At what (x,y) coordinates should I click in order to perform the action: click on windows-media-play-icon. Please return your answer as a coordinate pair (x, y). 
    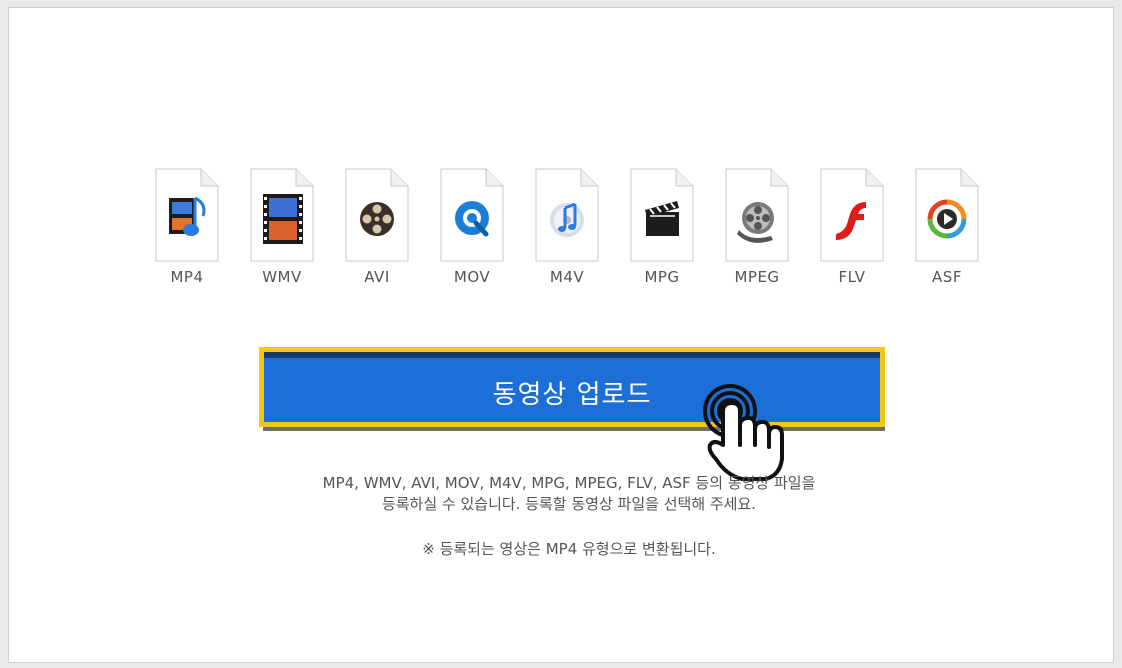
    Looking at the image, I should click on (947, 215).